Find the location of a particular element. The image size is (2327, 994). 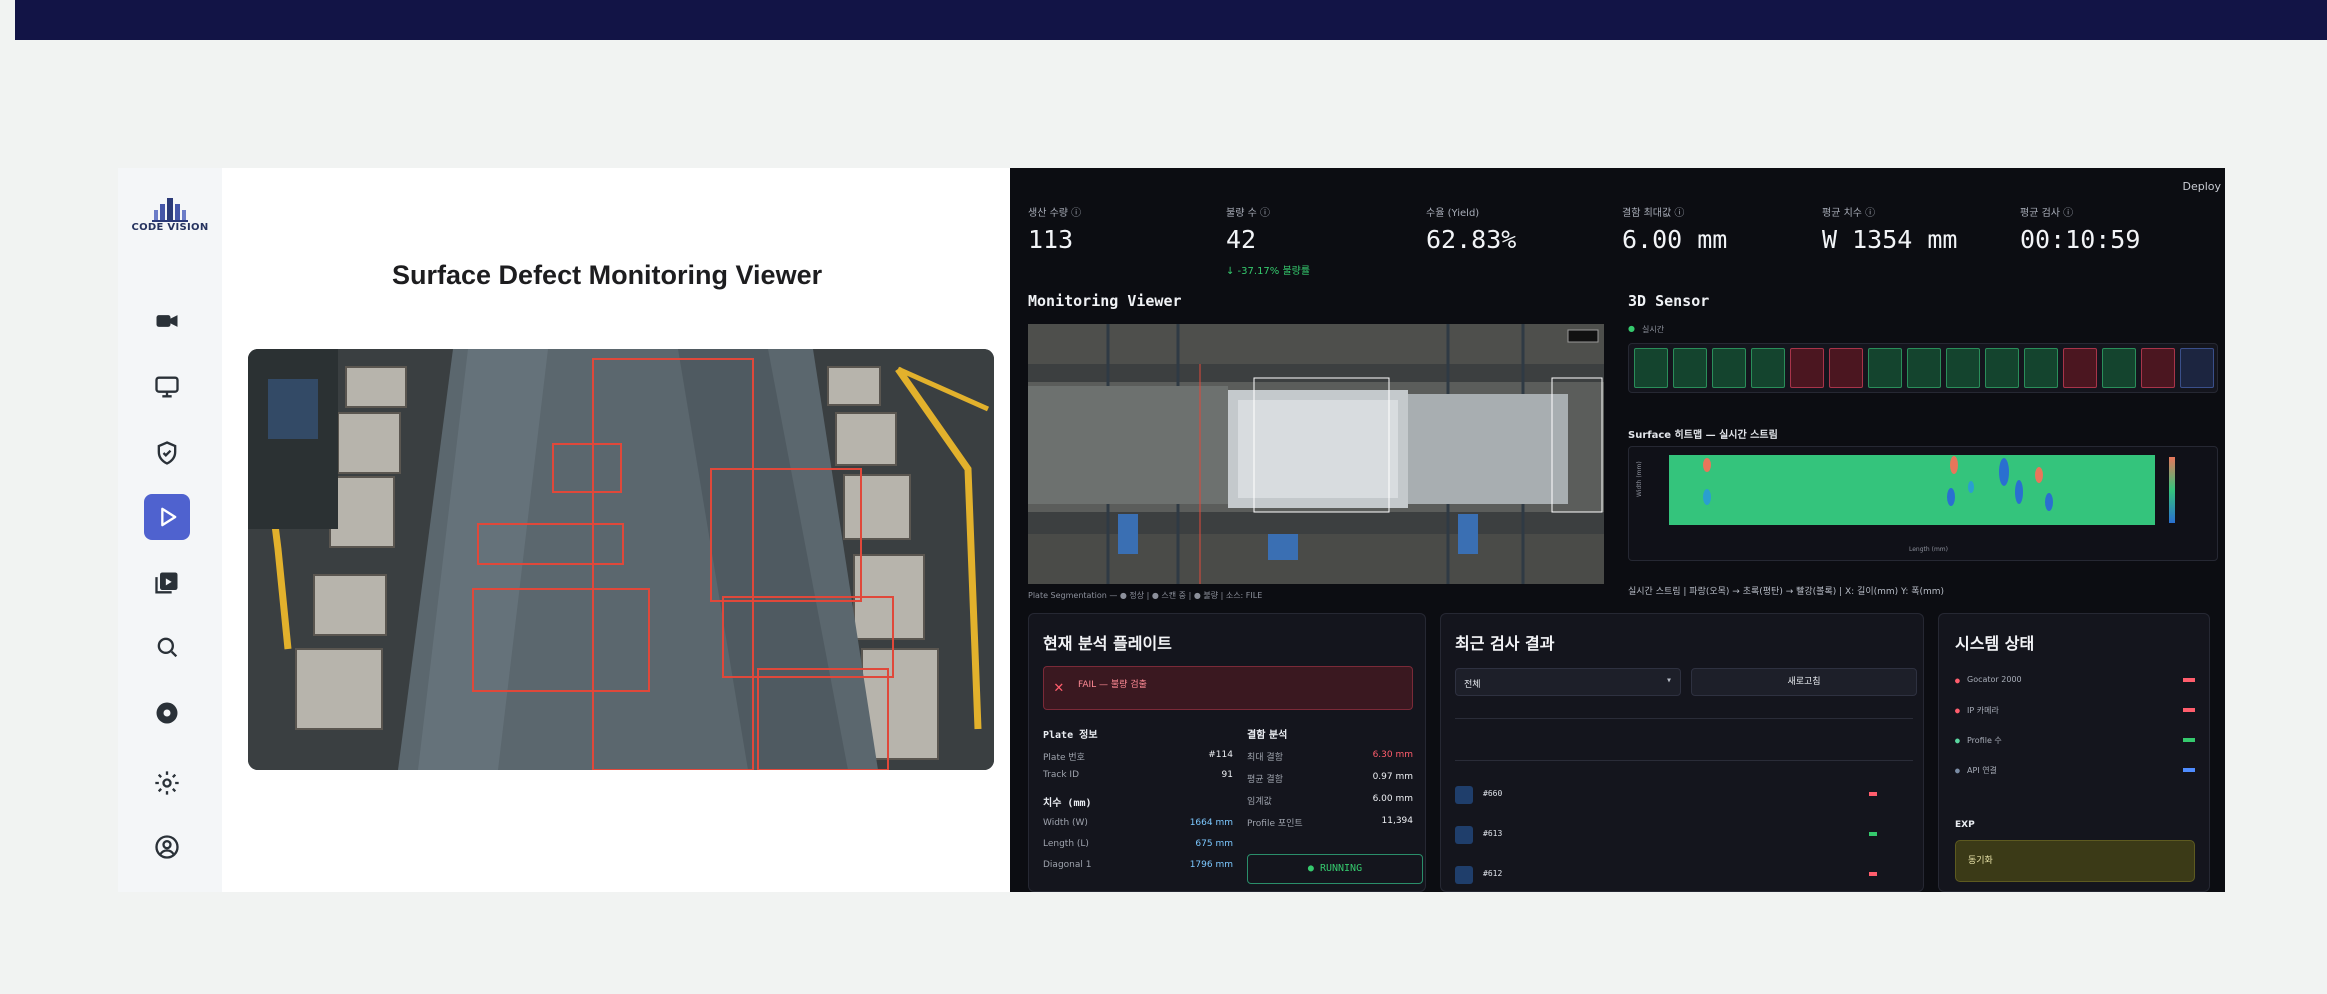

metric-delta: ↓ -37.17% 불량률 is located at coordinates (1268, 271).